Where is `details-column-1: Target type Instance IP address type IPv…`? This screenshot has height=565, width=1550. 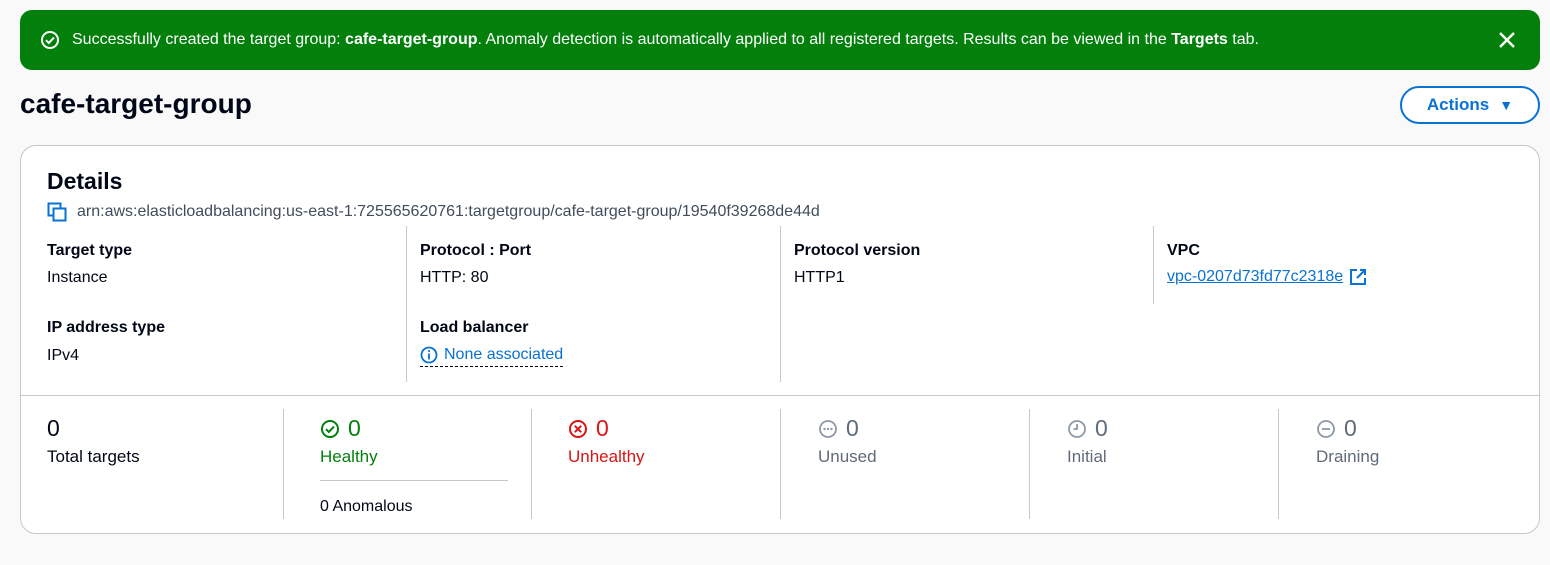 details-column-1: Target type Instance IP address type IPv… is located at coordinates (227, 304).